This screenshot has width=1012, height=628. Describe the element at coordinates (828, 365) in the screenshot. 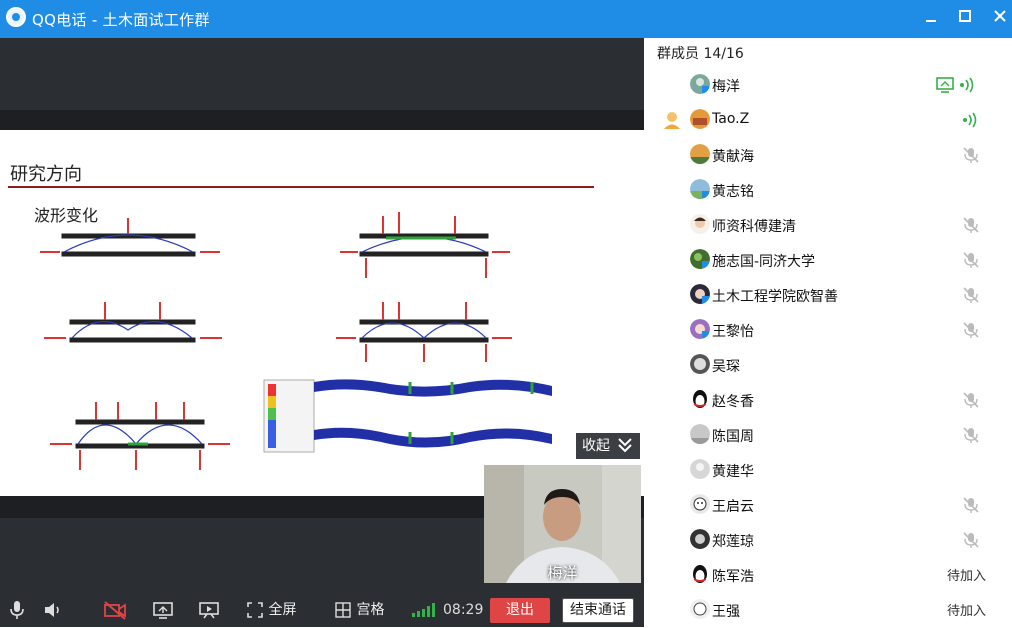

I see `member-row: 吴琛` at that location.